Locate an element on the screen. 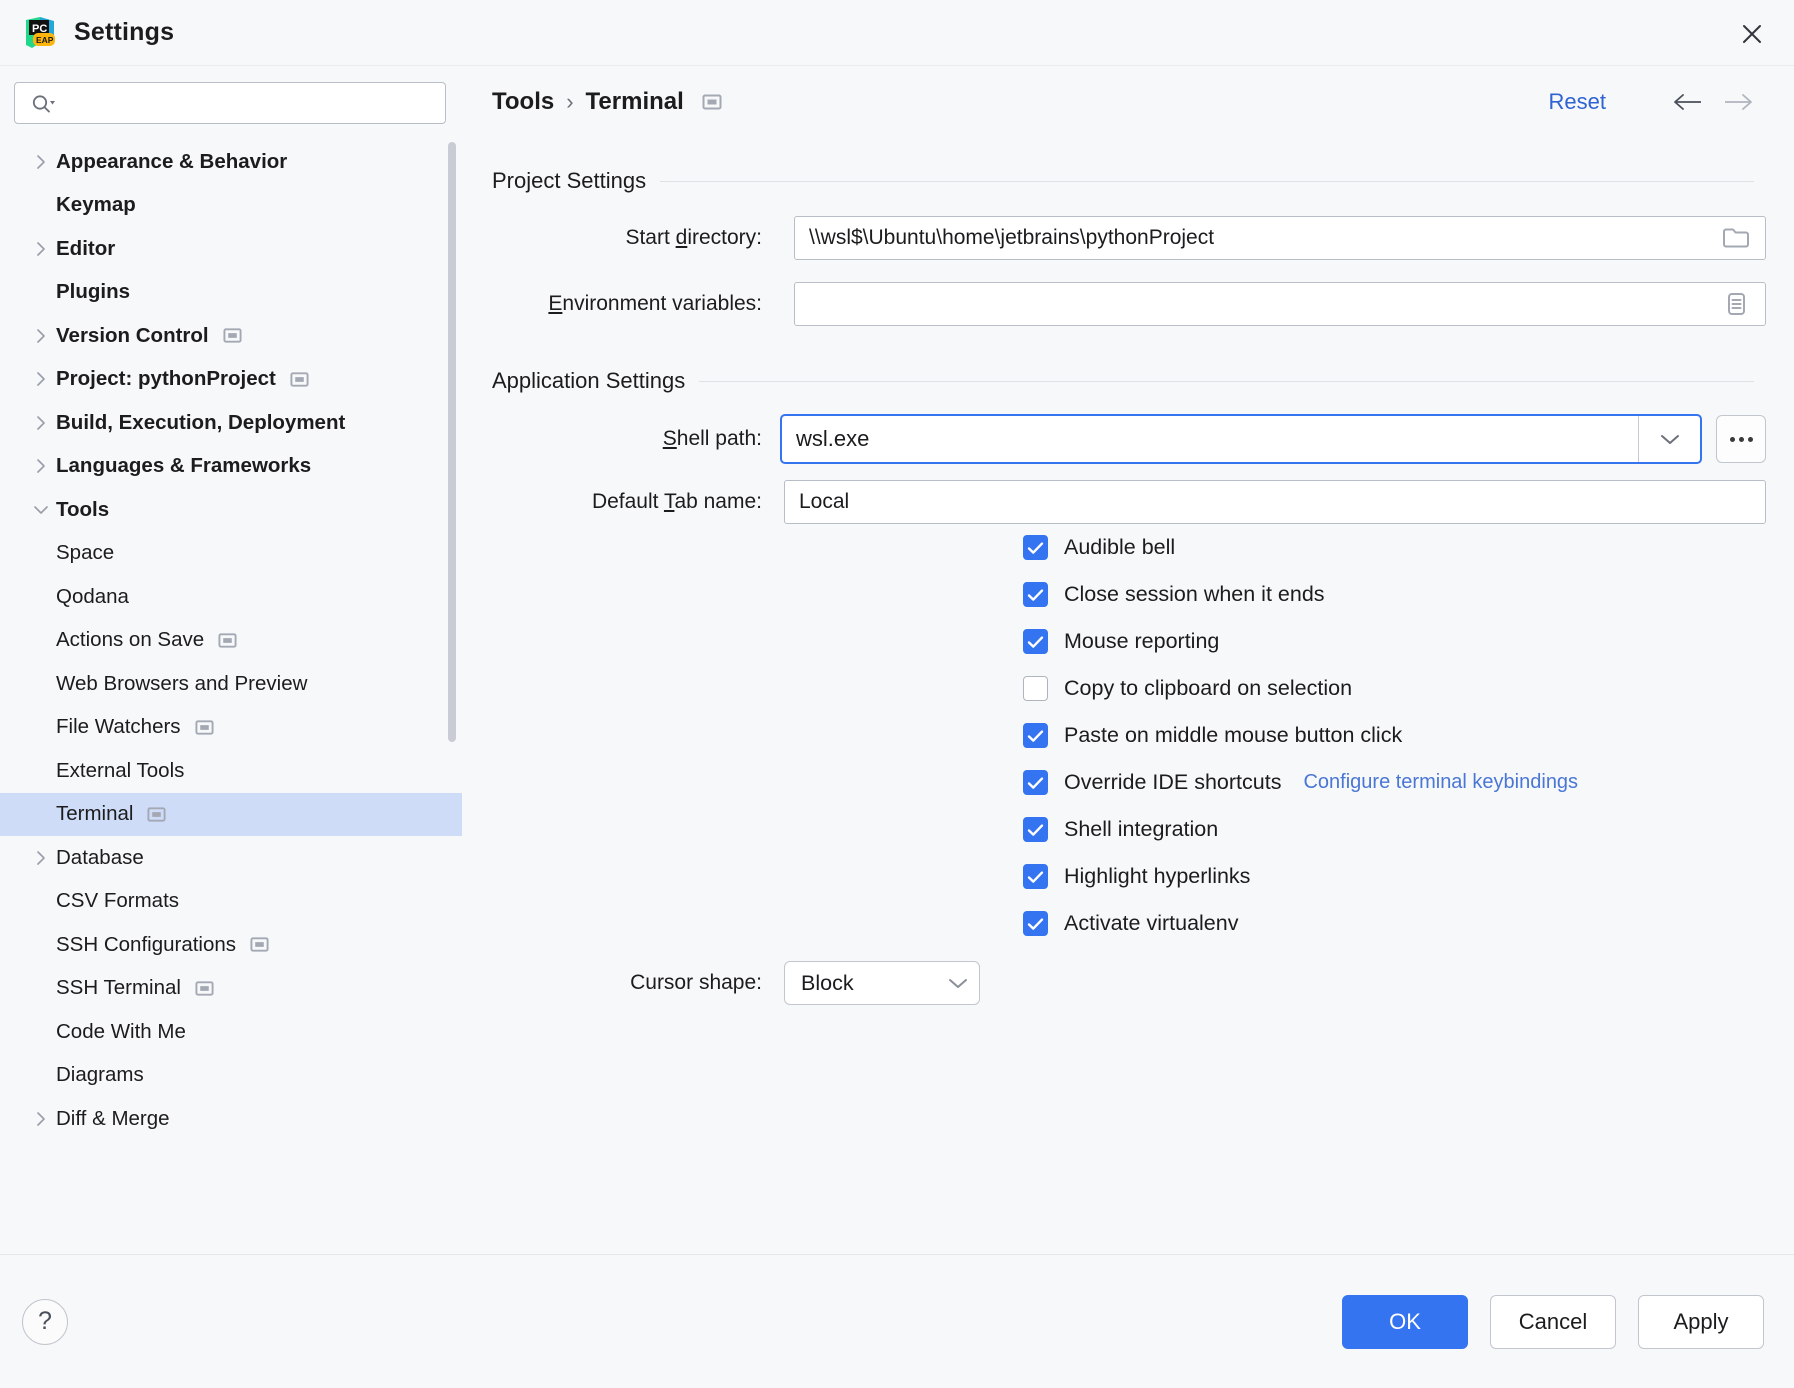 The width and height of the screenshot is (1794, 1388). configure-terminal-keybindings-link: Configure terminal keybindings is located at coordinates (1440, 782).